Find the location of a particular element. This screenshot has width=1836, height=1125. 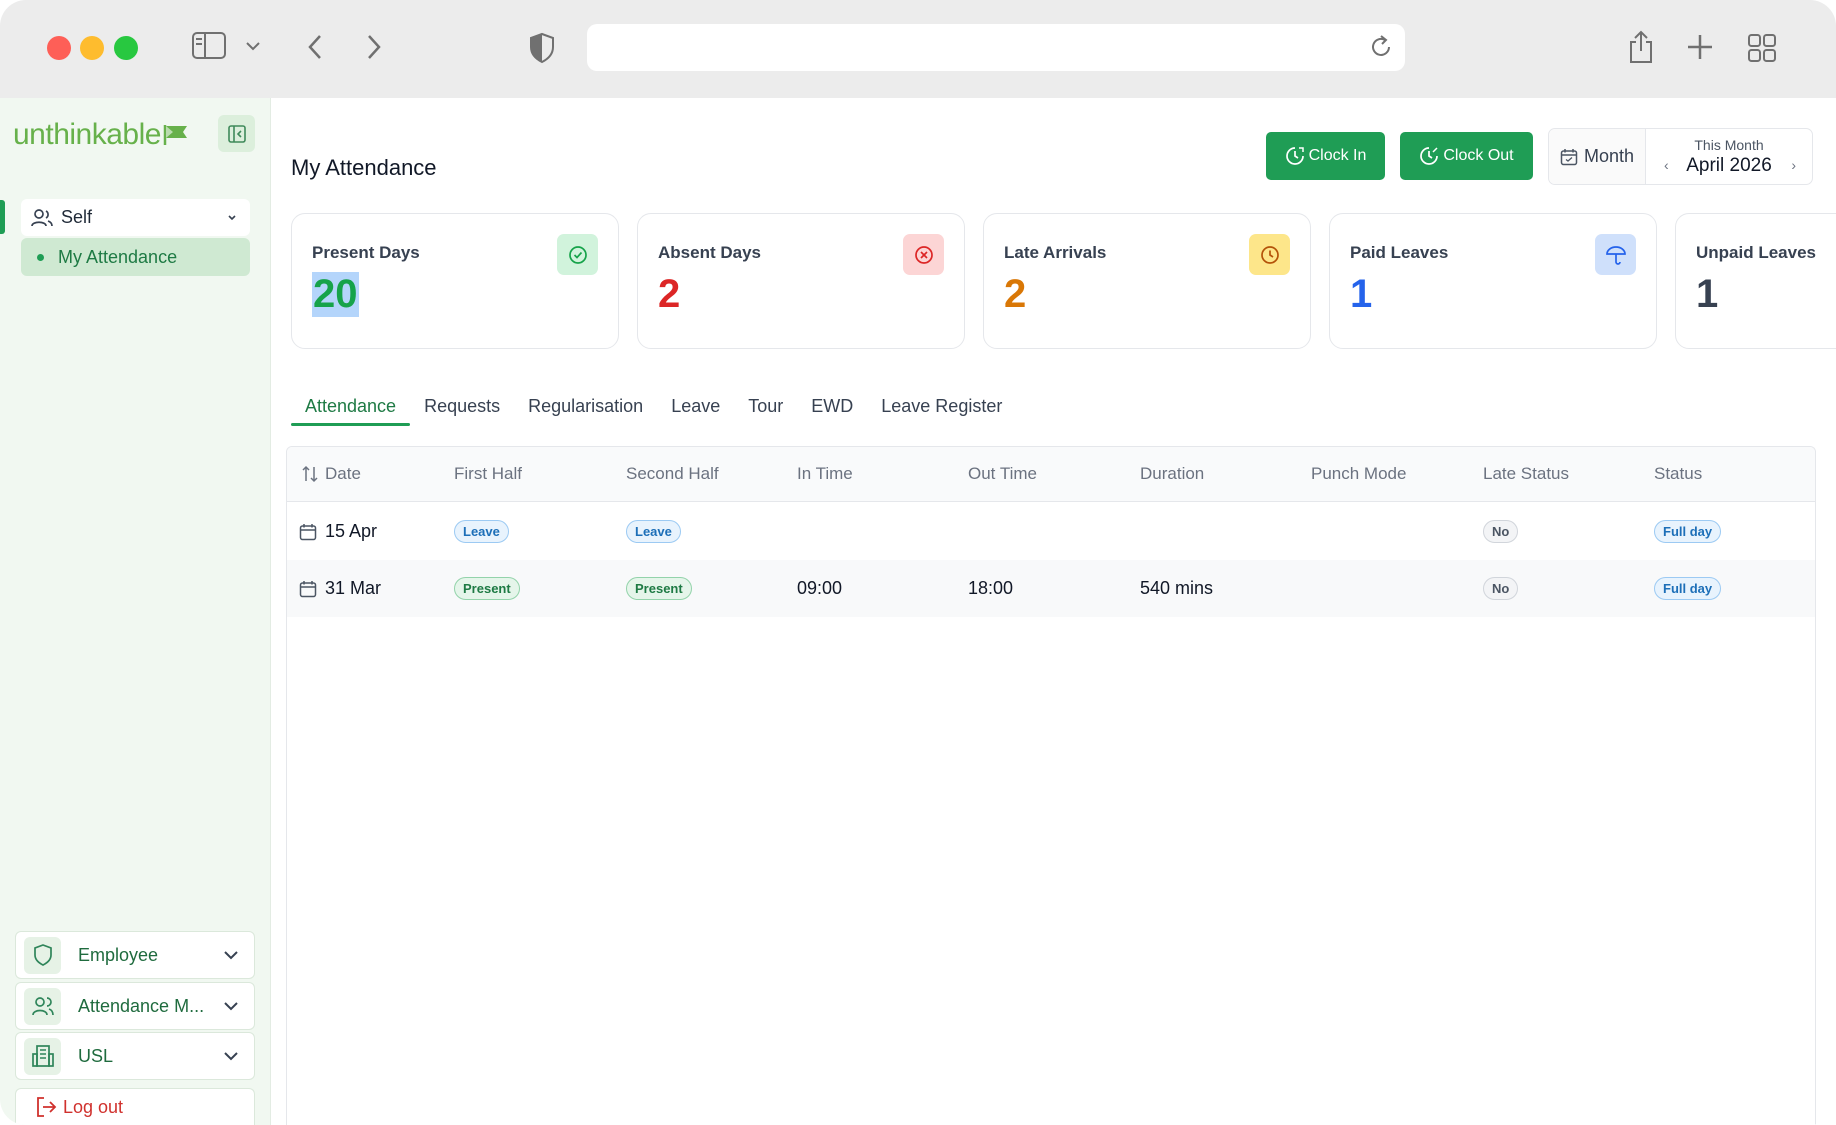

period-caption: This Month is located at coordinates (1729, 145).